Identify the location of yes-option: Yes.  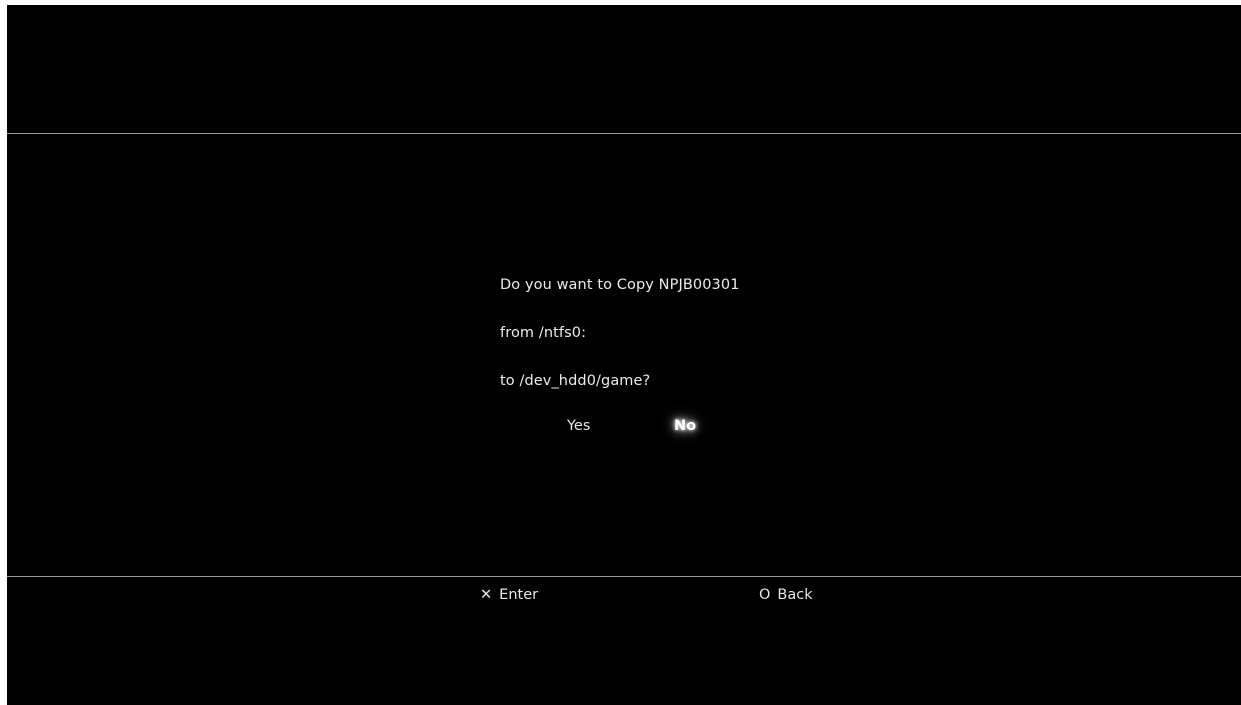
(578, 426).